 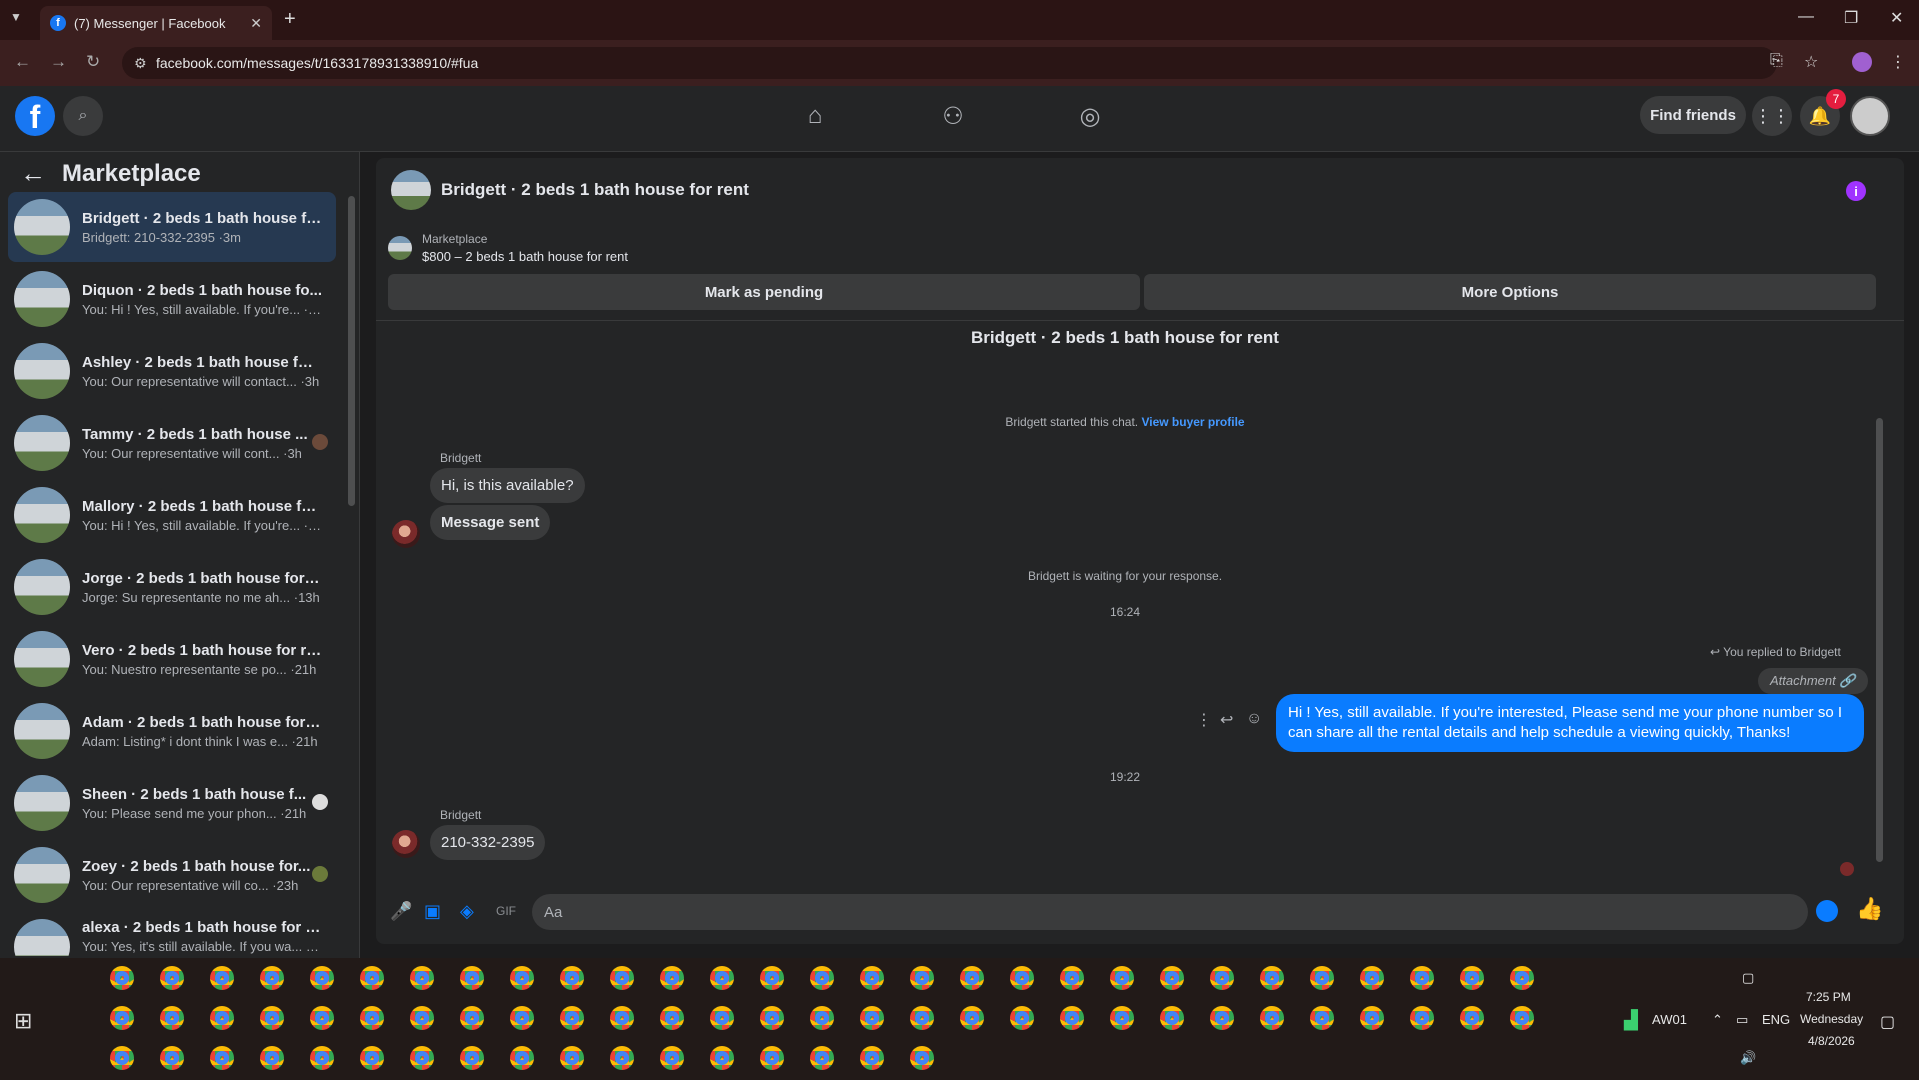 What do you see at coordinates (401, 911) in the screenshot?
I see `microphone-icon: 🎤` at bounding box center [401, 911].